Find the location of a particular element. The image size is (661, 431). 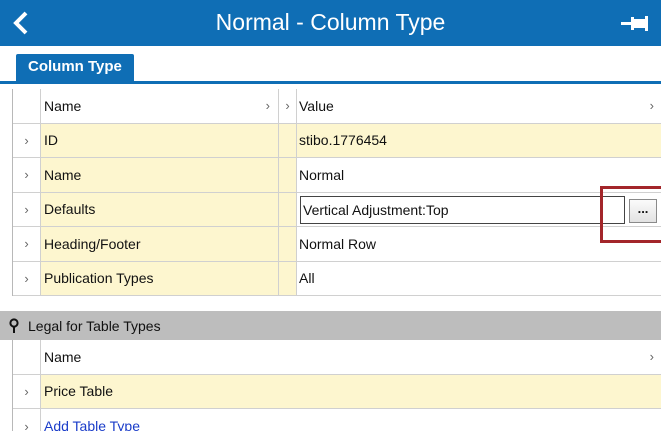

table-row: › Price Table is located at coordinates (337, 391).